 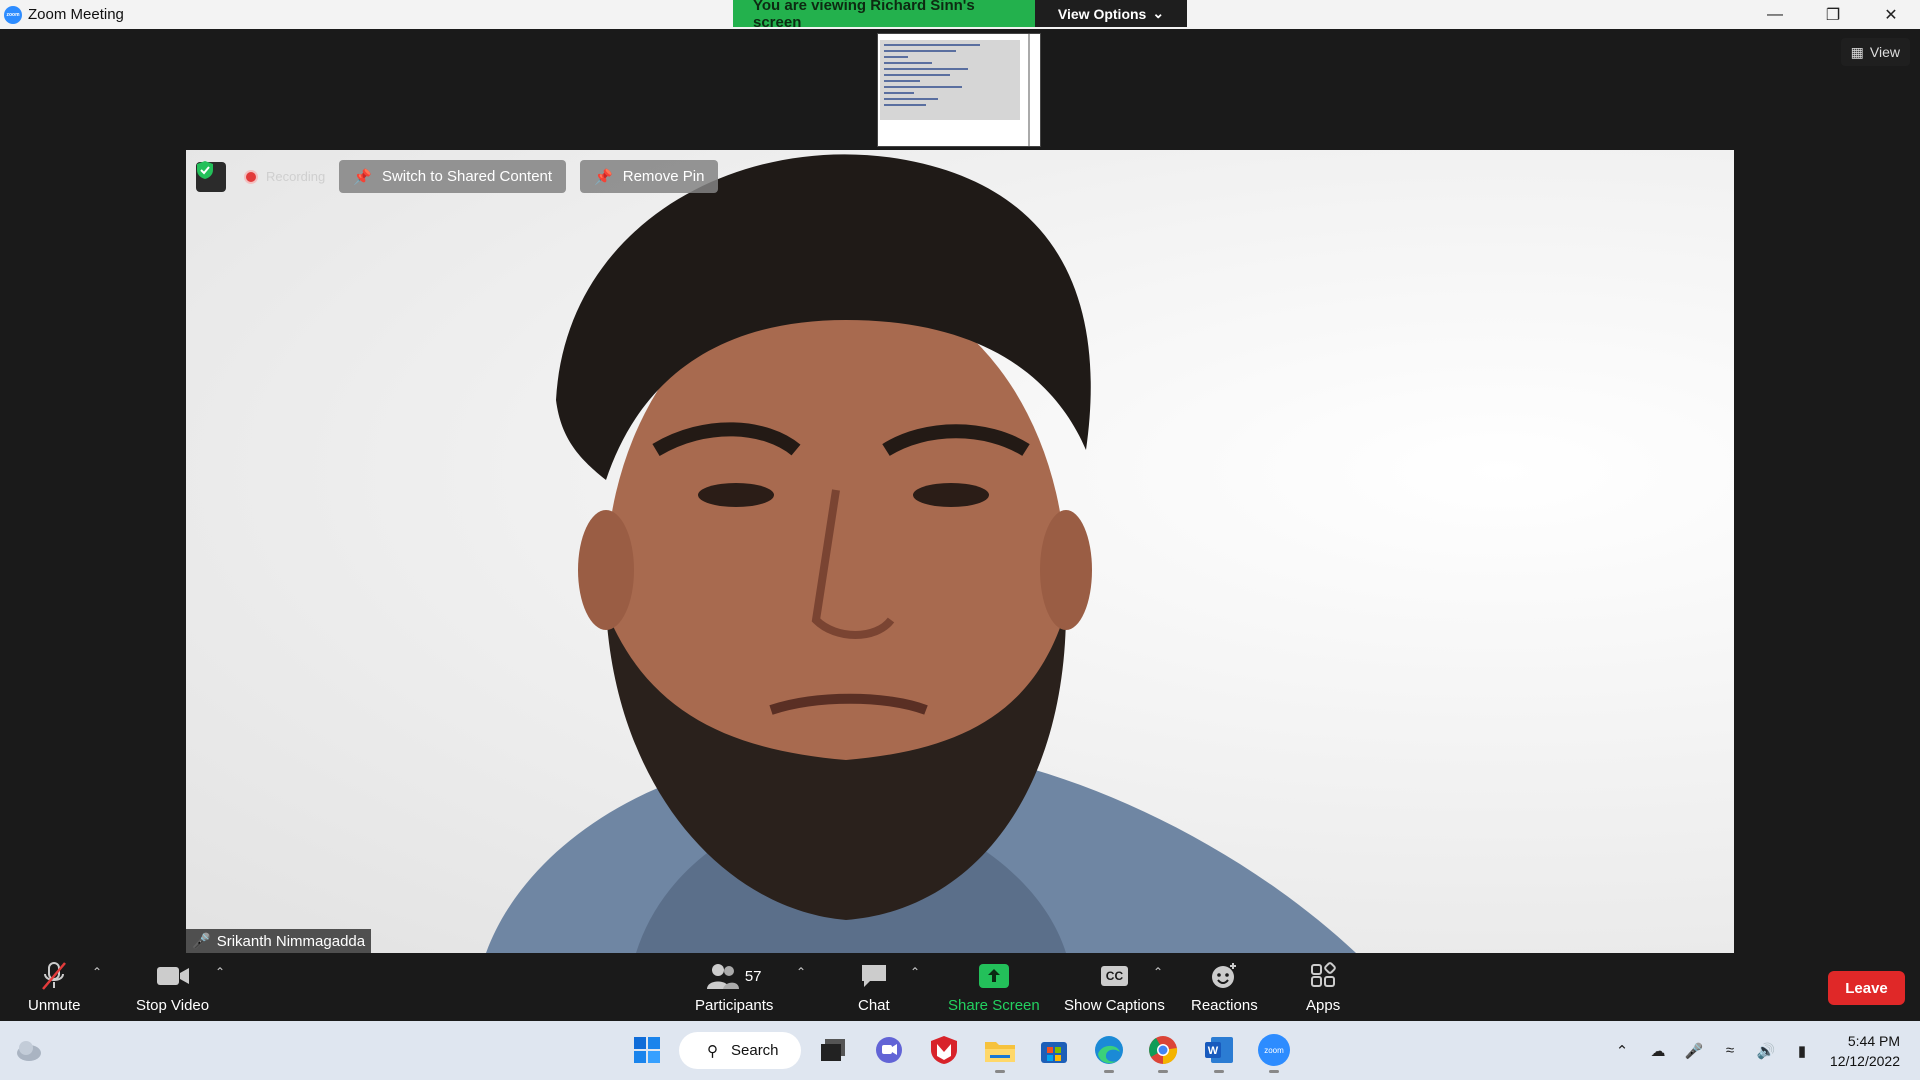 What do you see at coordinates (1857, 51) in the screenshot?
I see `grid-view-icon: ▦` at bounding box center [1857, 51].